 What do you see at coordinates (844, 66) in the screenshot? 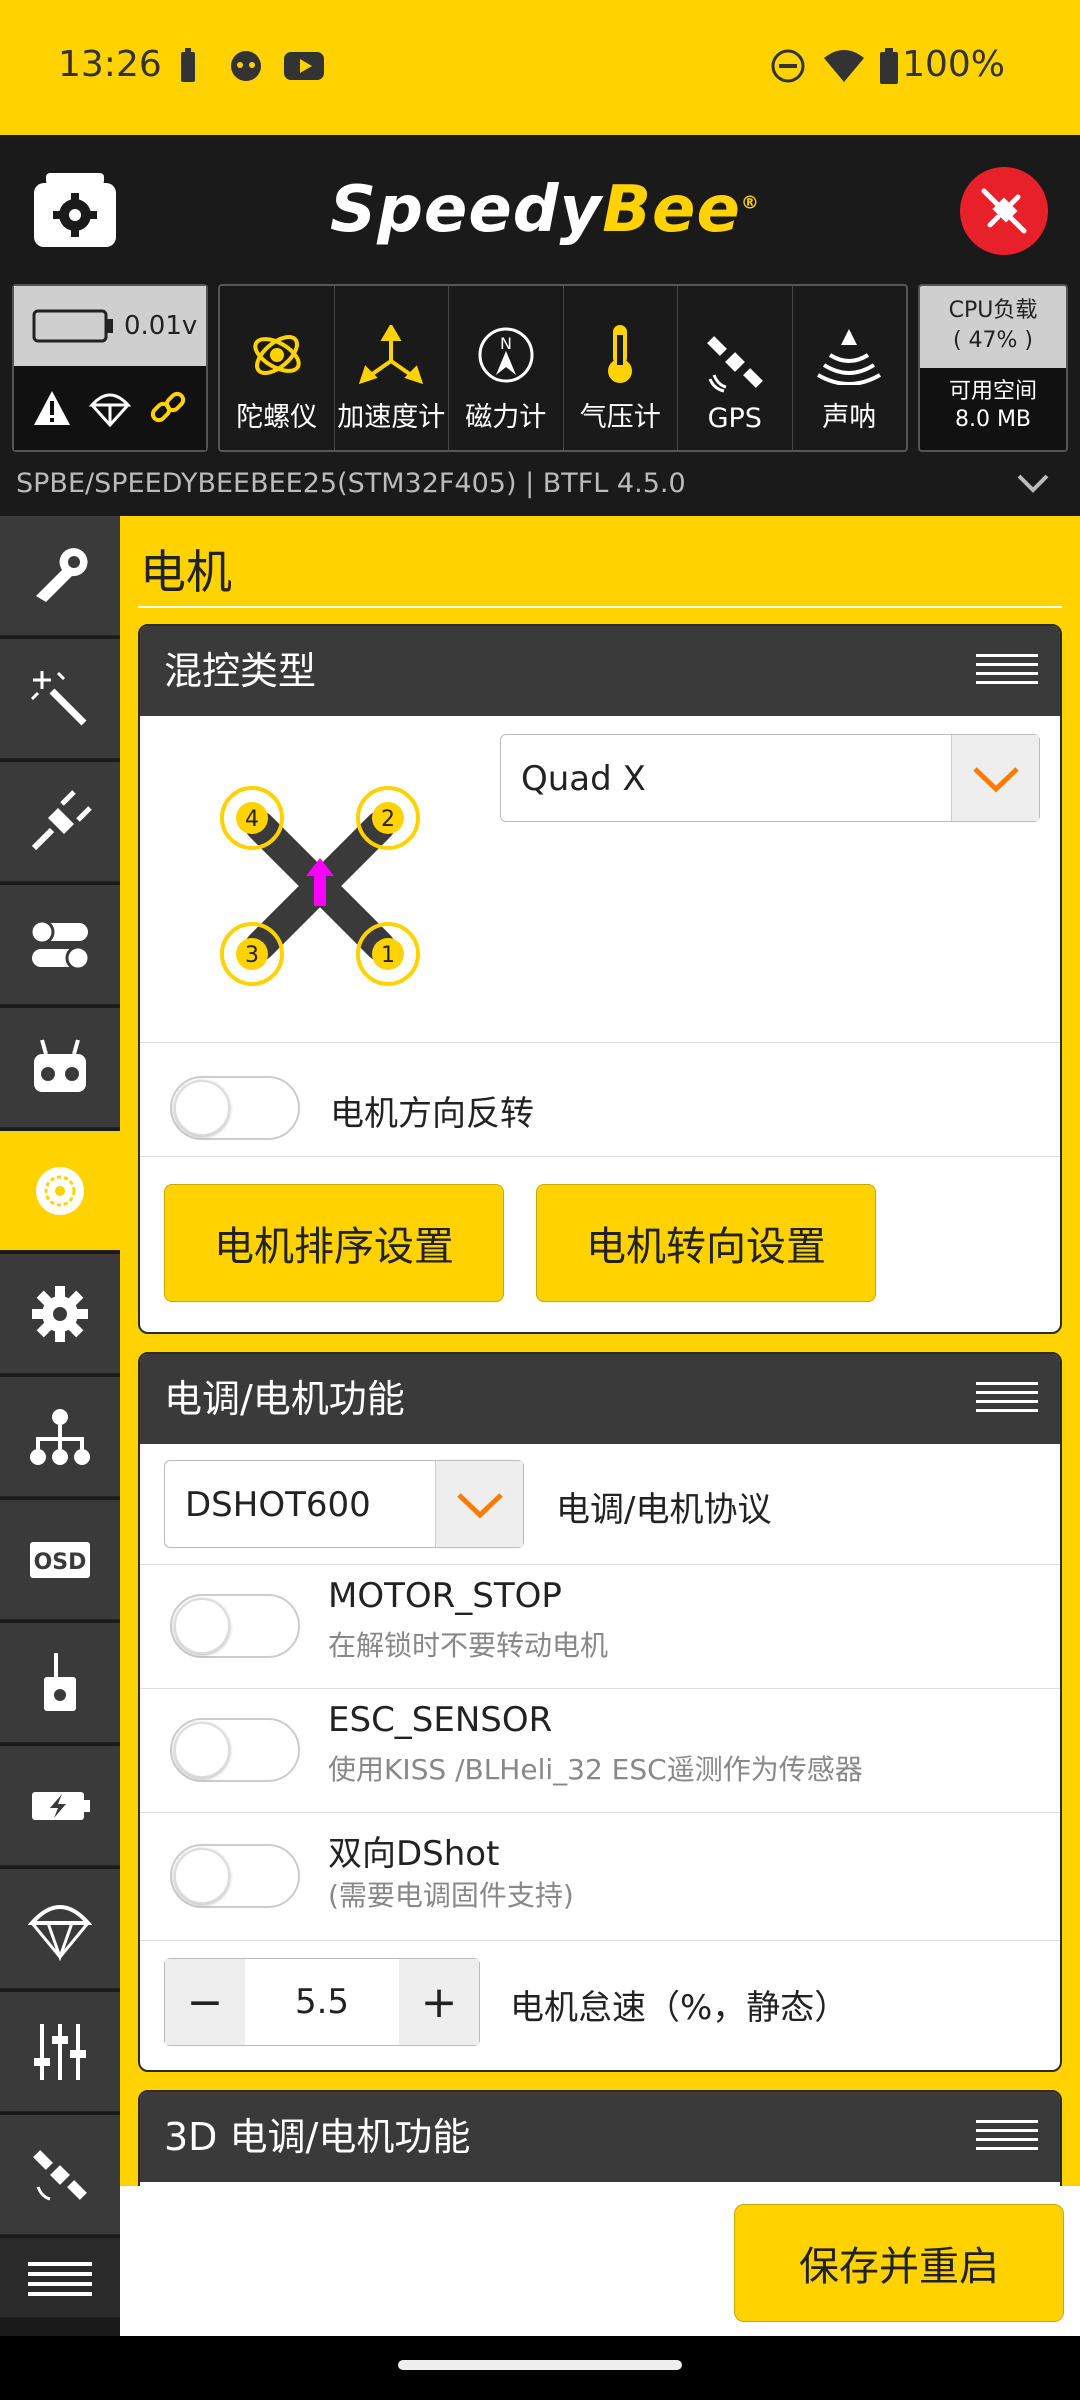
I see `wifi-icon` at bounding box center [844, 66].